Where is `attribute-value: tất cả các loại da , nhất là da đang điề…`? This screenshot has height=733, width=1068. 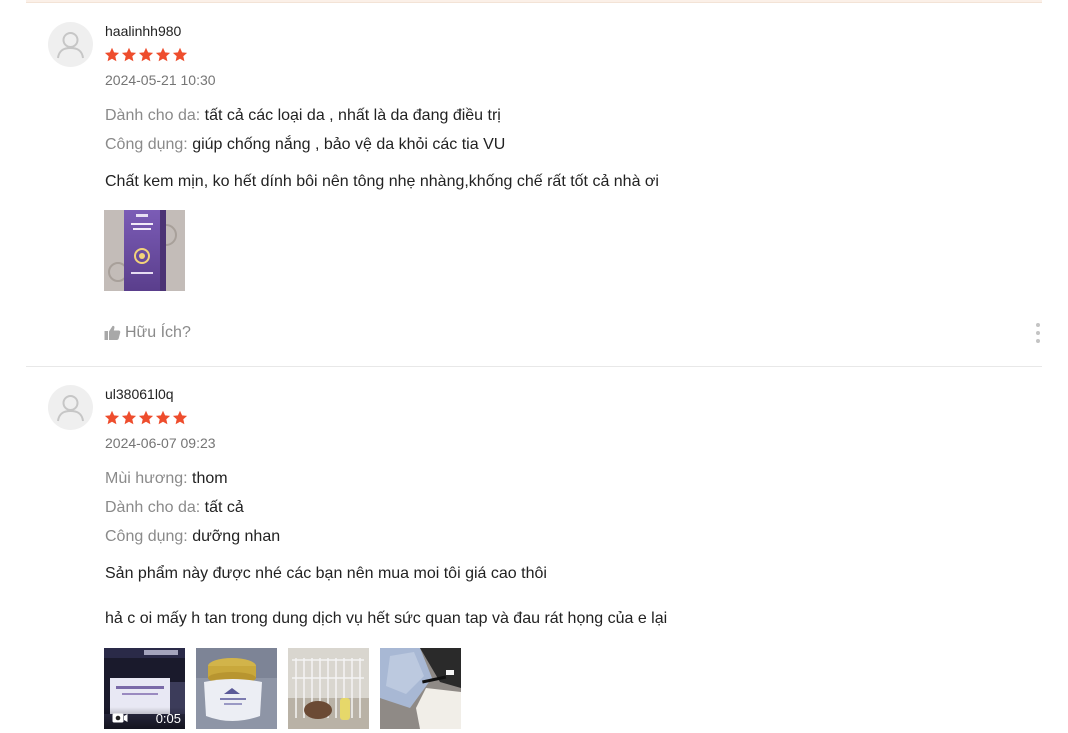
attribute-value: tất cả các loại da , nhất là da đang điề… is located at coordinates (352, 115).